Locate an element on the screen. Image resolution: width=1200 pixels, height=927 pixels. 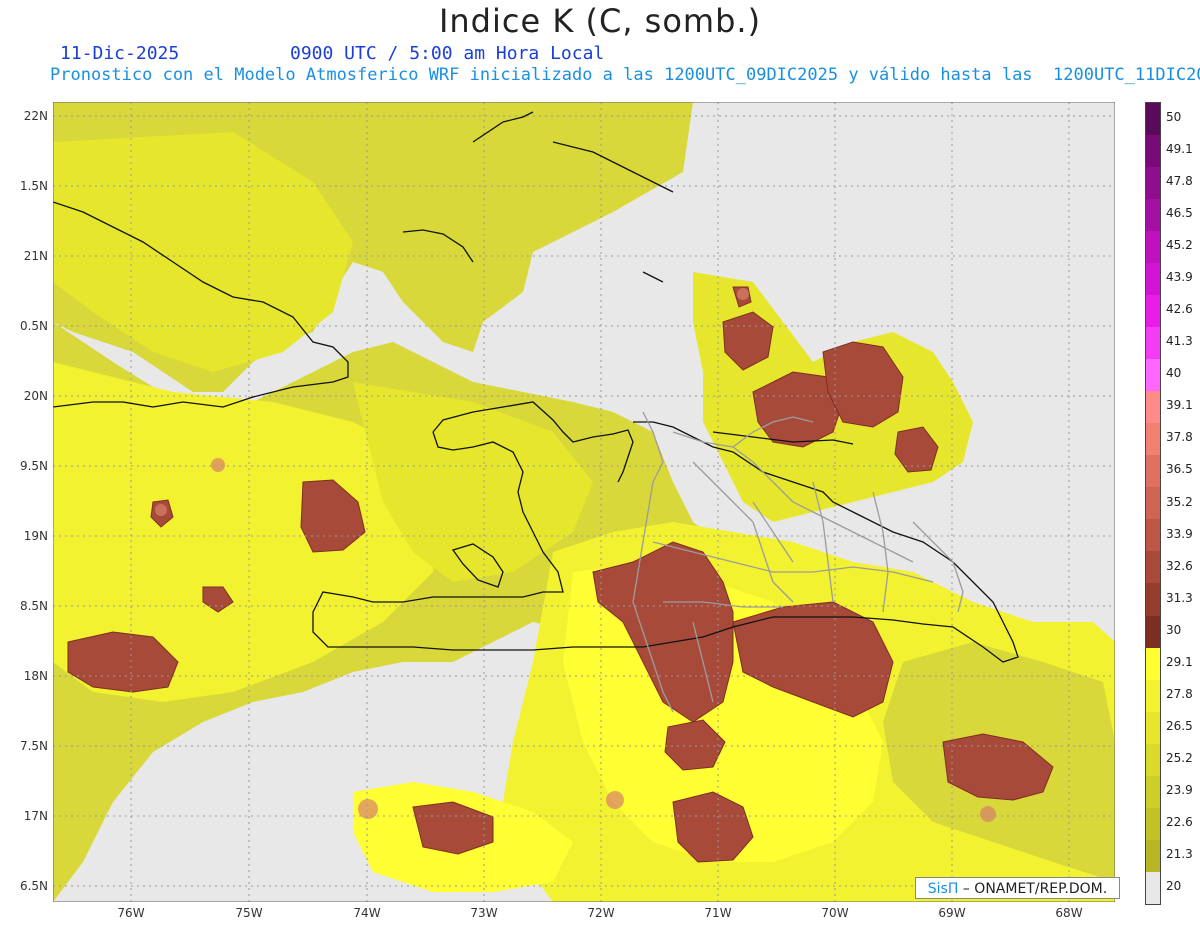
credit-box: SisΠ – ONAMET/REP.DOM. is located at coordinates (1017, 888).